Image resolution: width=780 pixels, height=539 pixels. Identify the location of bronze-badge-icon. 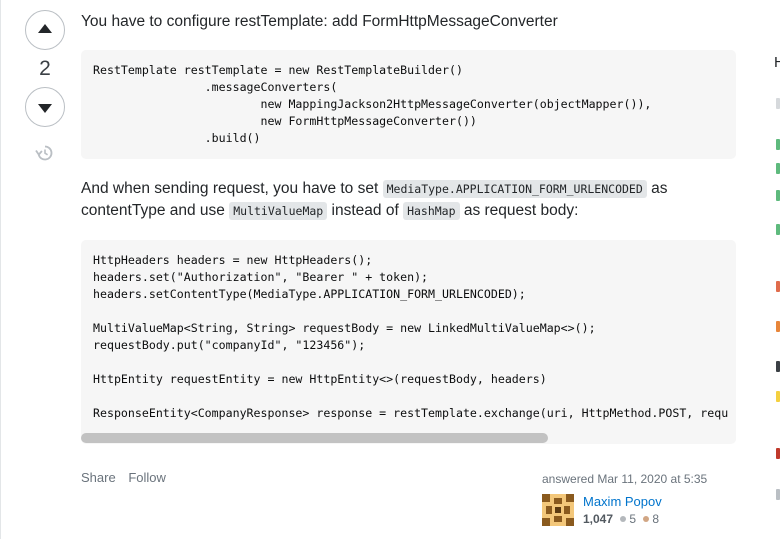
(646, 519).